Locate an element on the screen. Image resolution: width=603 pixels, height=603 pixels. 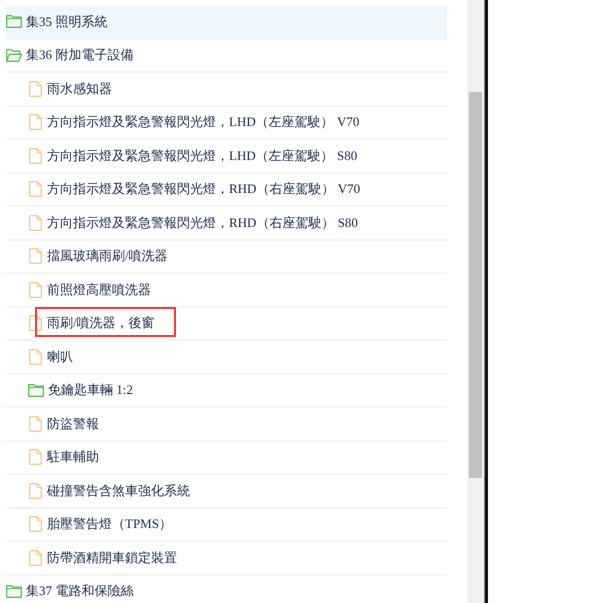
tree-item: 方向指示燈及緊急警報閃光燈，LHD（左座駕駛） V70 is located at coordinates (226, 123).